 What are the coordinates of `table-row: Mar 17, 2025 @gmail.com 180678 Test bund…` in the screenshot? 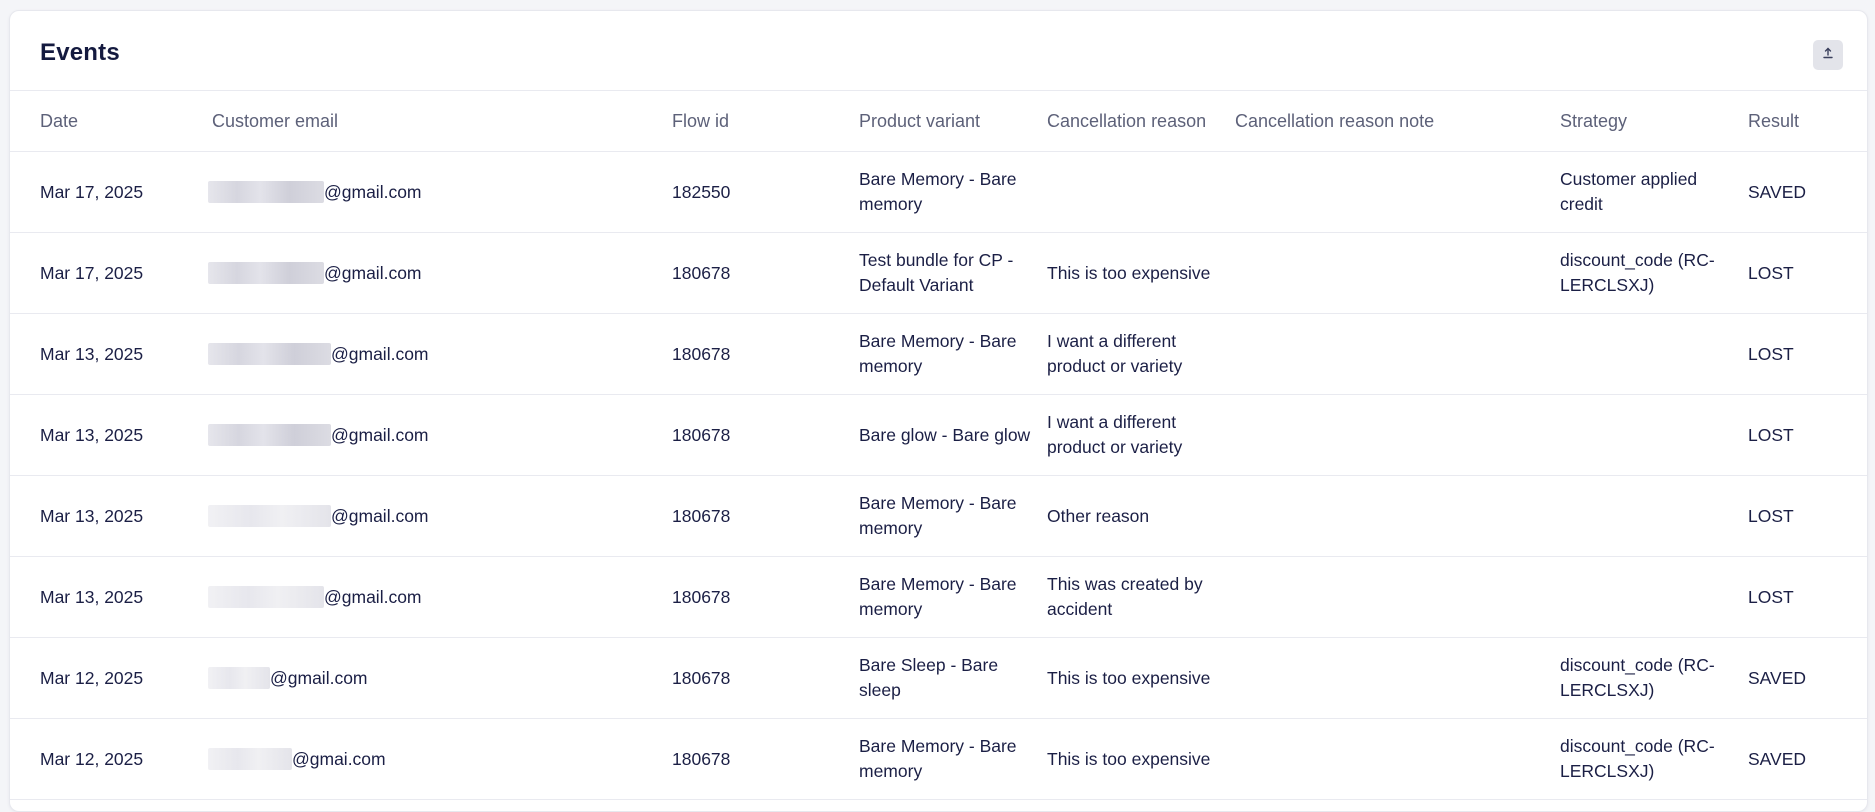 It's located at (938, 273).